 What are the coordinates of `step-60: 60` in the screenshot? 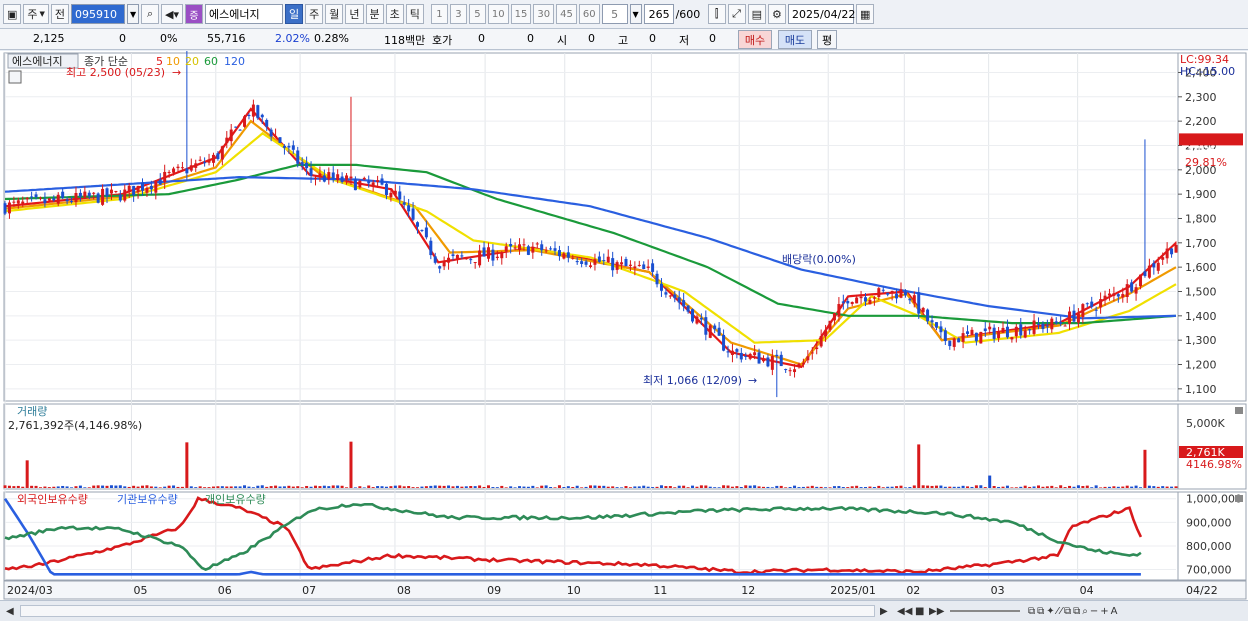 It's located at (589, 14).